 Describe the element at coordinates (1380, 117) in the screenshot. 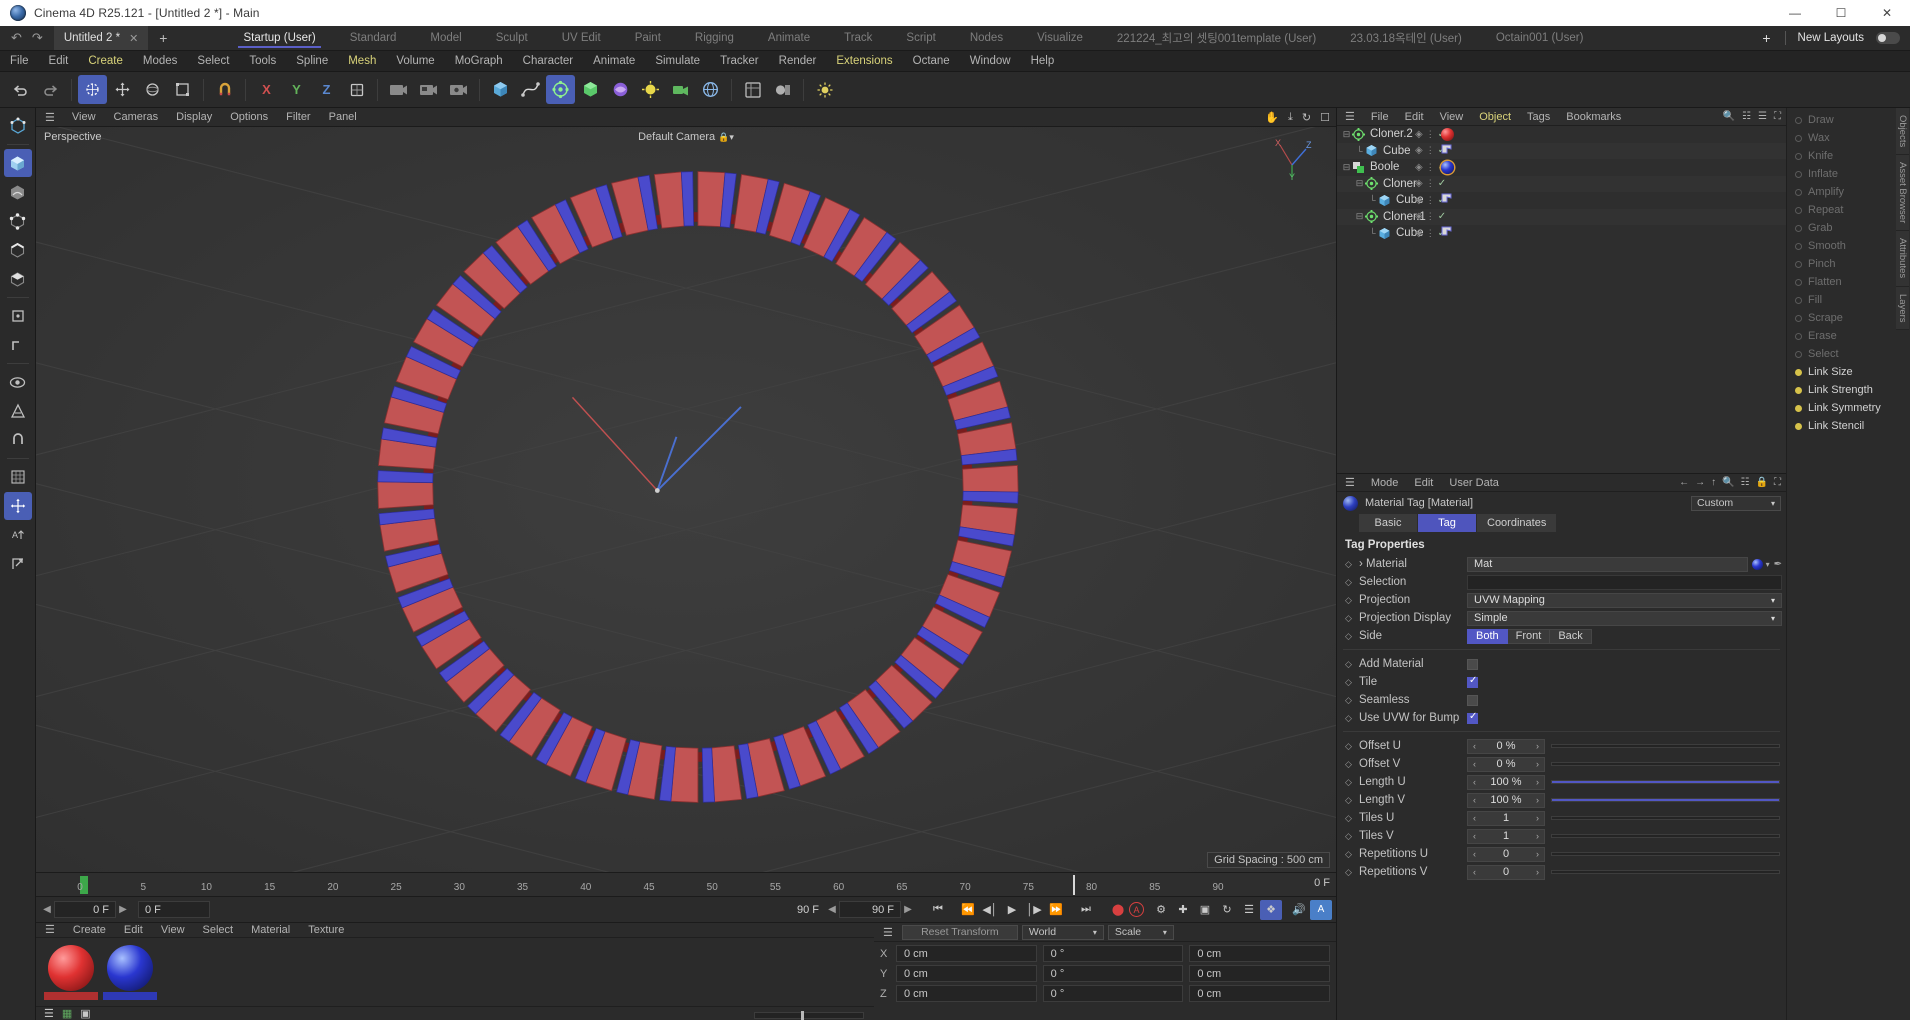

I see `object-menu-file: File` at that location.